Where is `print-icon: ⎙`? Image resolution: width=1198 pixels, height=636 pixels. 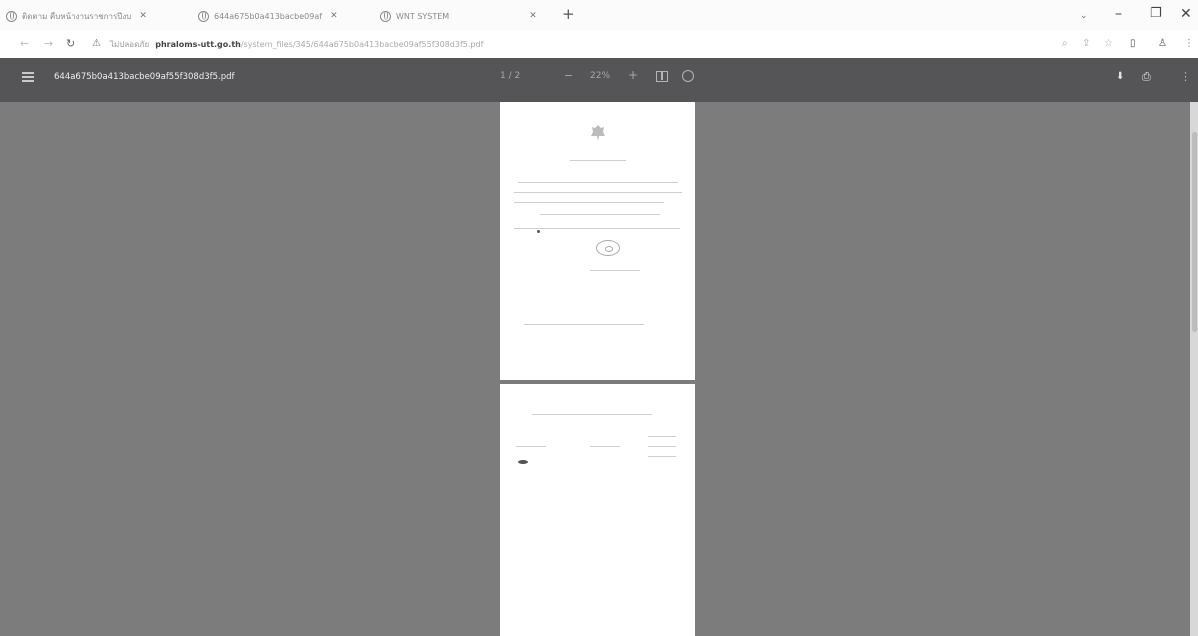 print-icon: ⎙ is located at coordinates (1146, 77).